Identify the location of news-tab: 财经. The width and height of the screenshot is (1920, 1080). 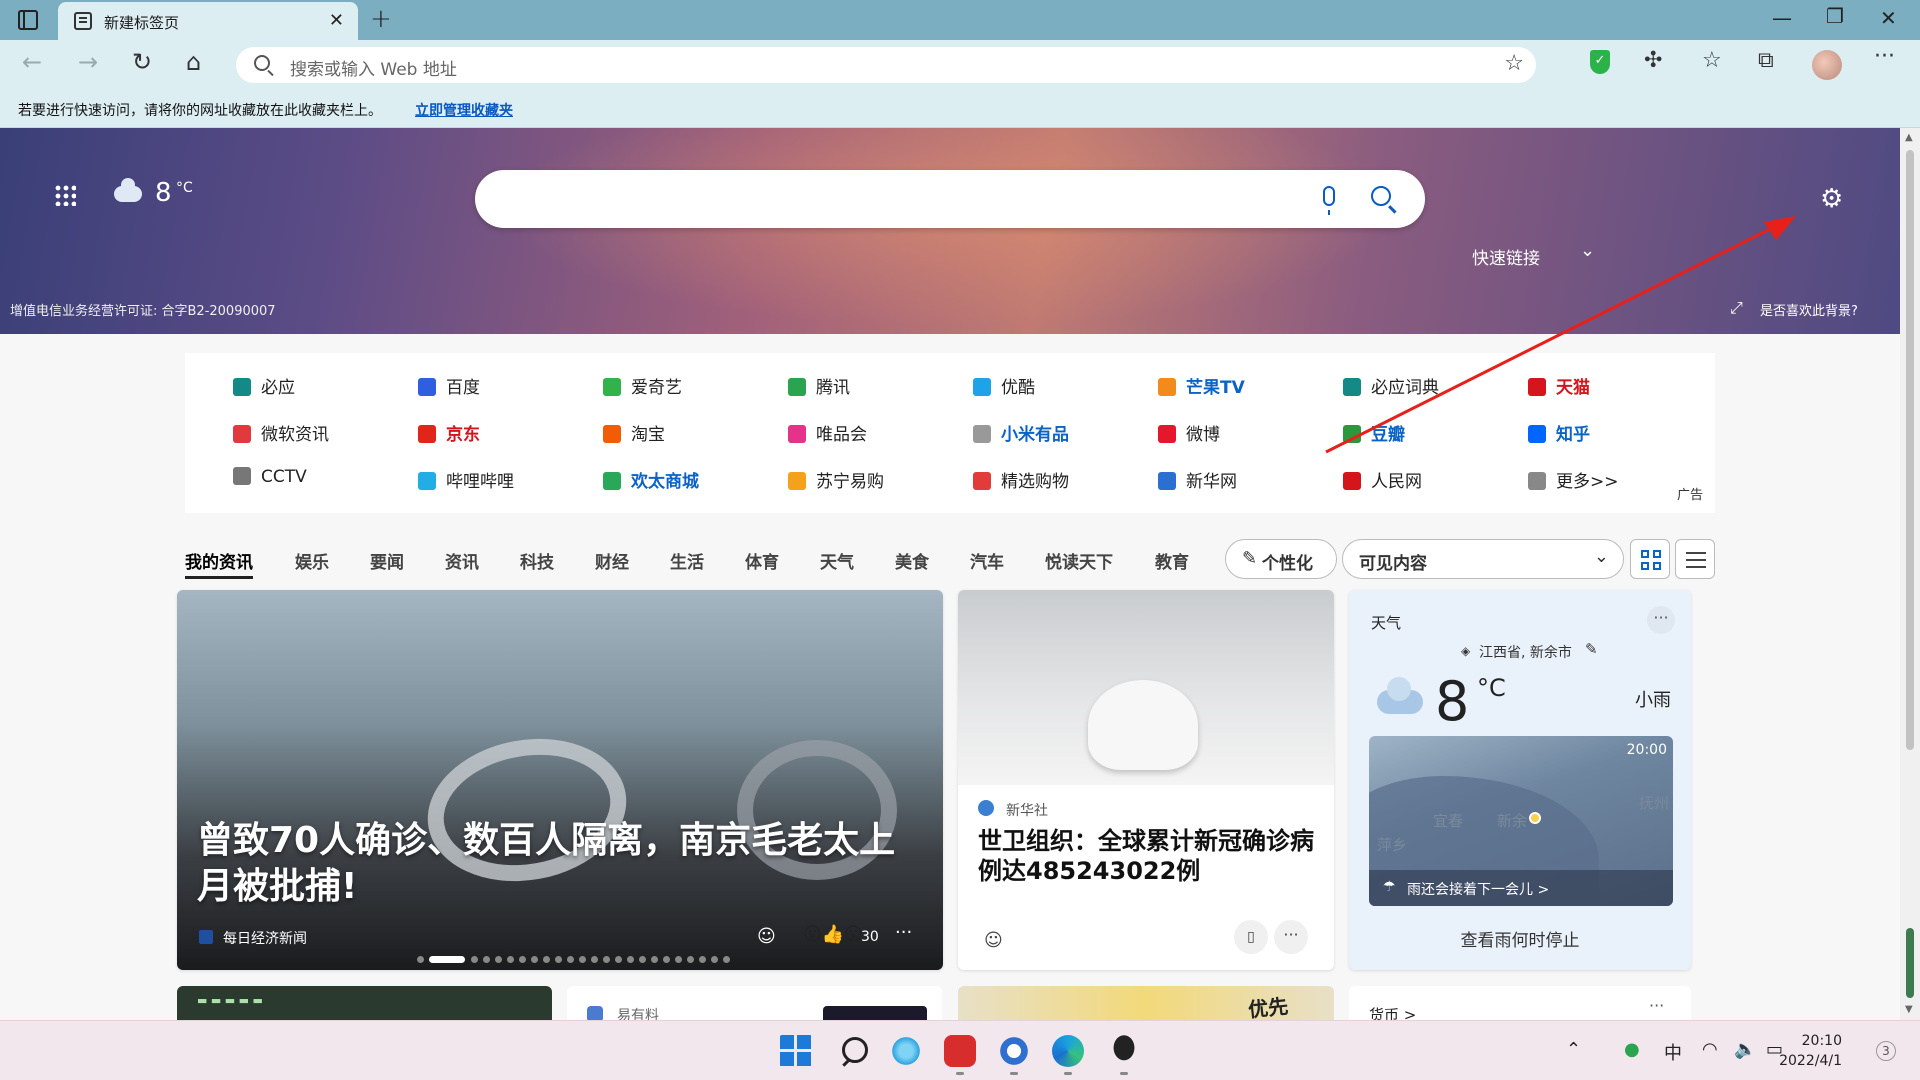
(612, 560).